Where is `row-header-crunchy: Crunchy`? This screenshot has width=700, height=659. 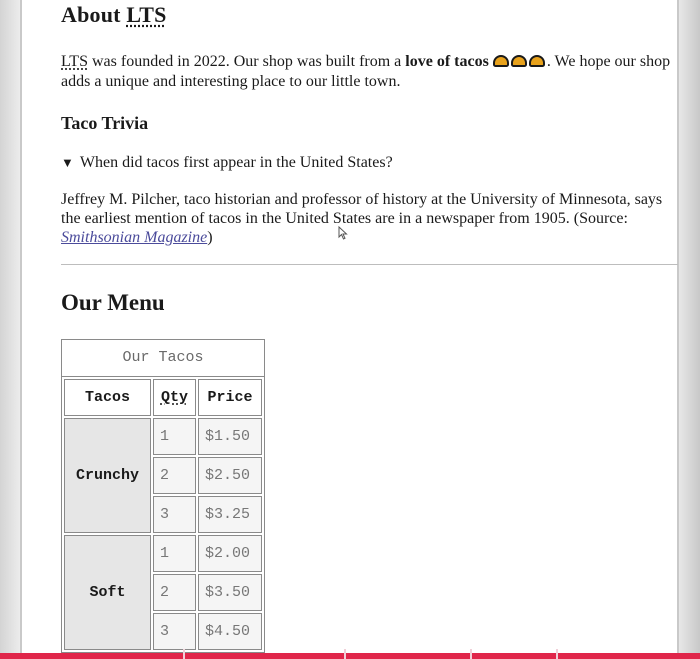
row-header-crunchy: Crunchy is located at coordinates (107, 475).